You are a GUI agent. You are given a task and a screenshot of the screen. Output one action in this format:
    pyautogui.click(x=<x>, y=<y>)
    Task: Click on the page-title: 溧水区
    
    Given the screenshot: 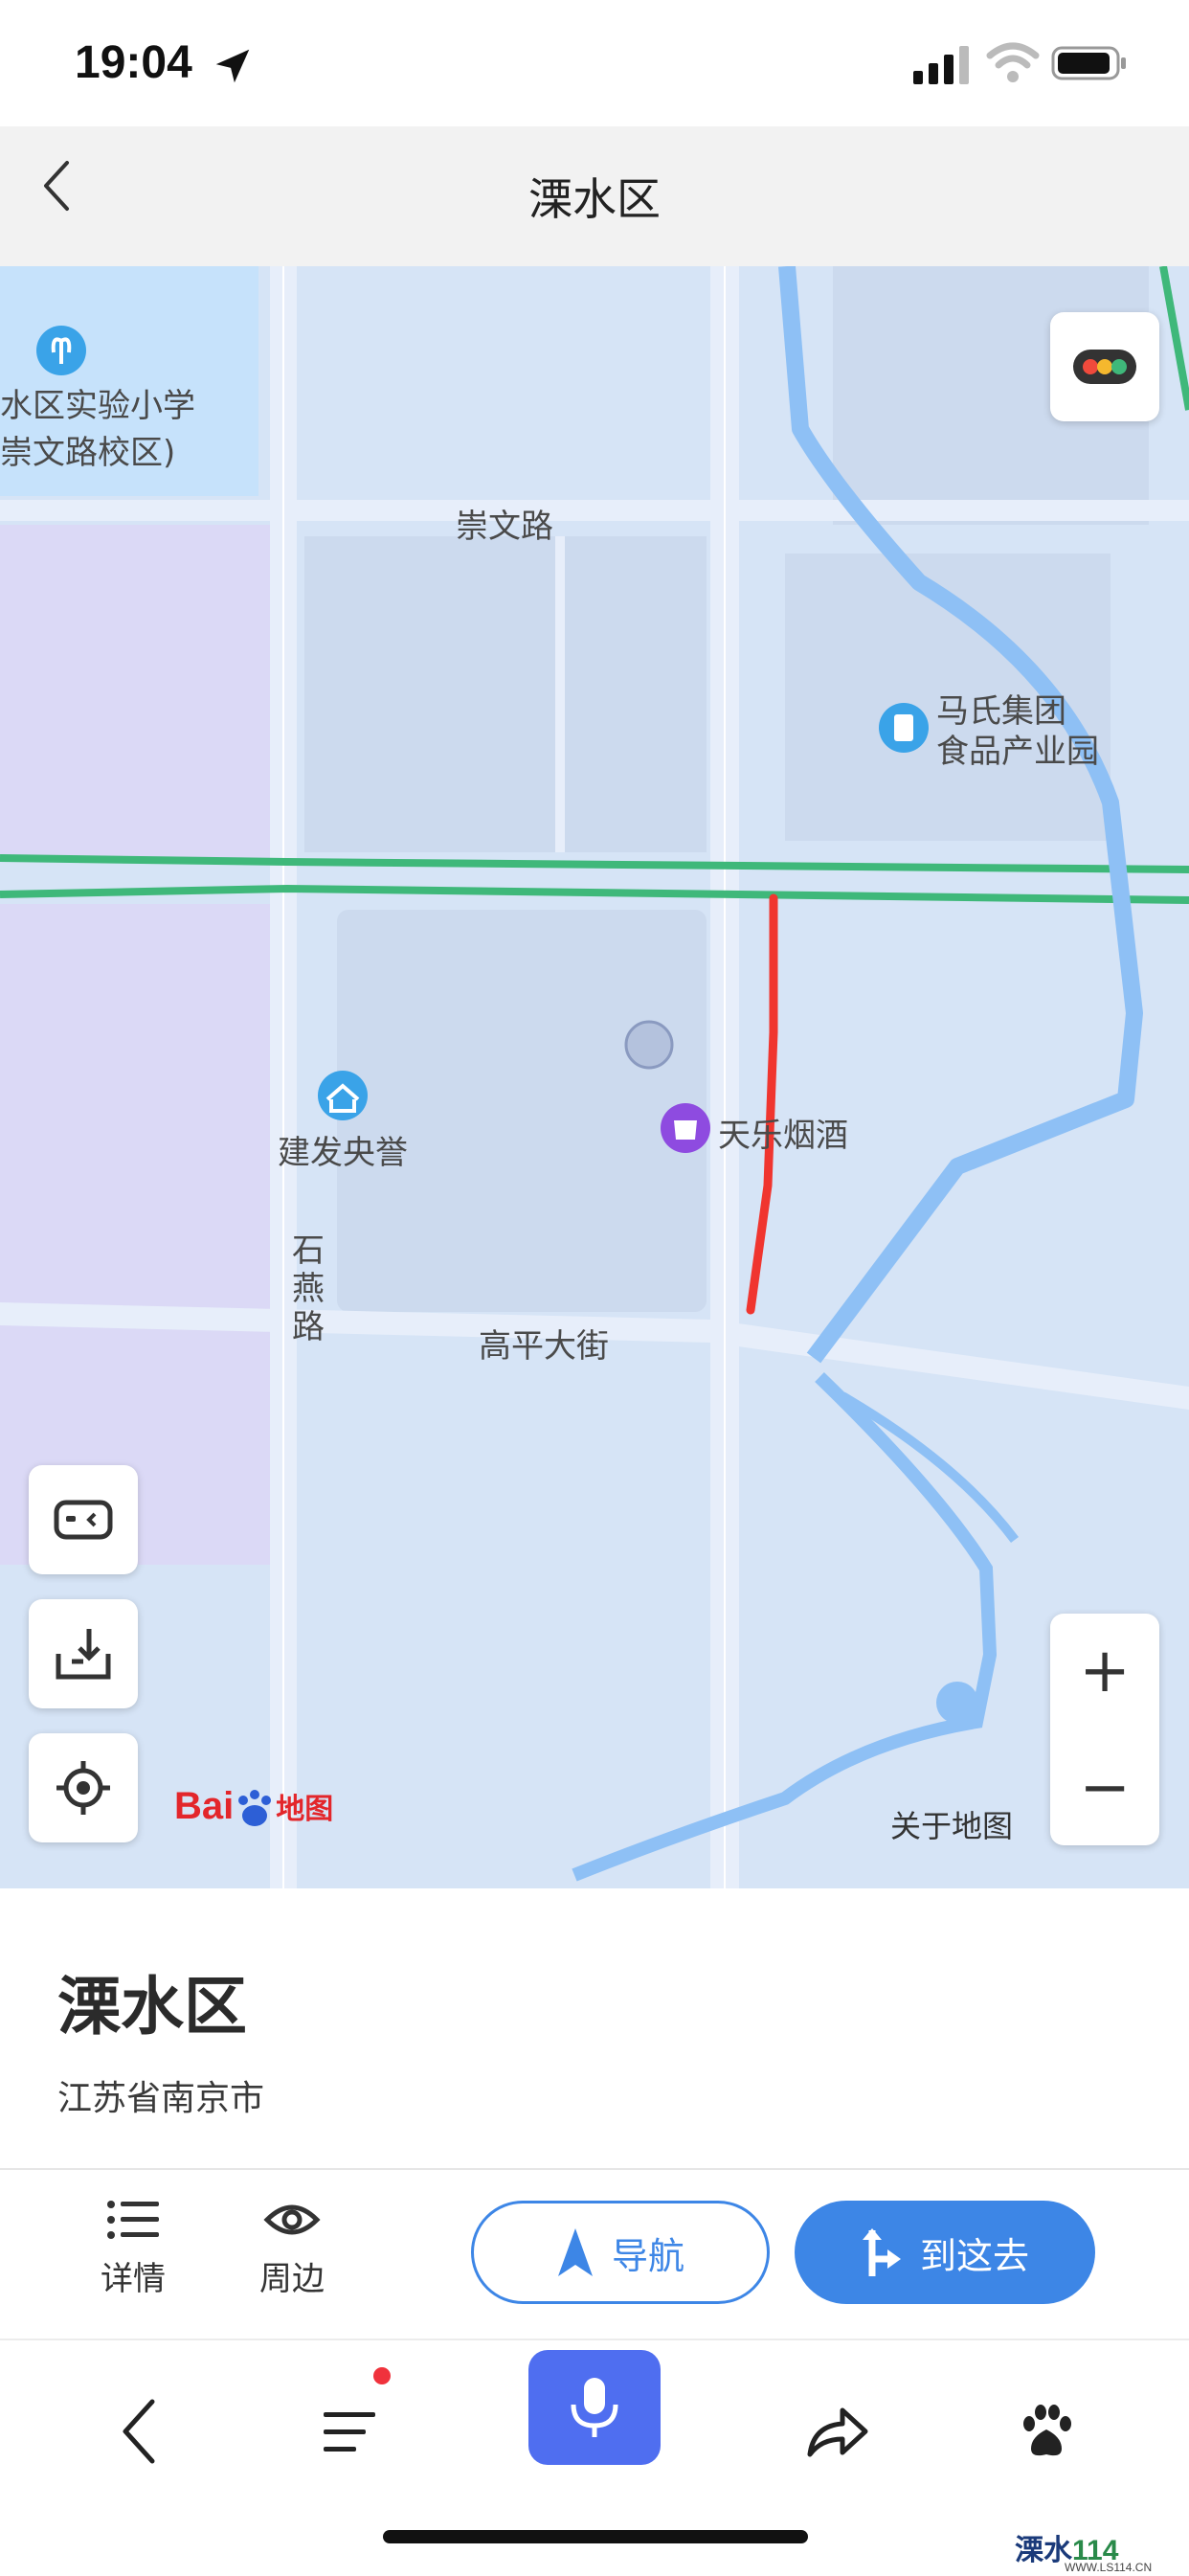 What is the action you would take?
    pyautogui.click(x=594, y=199)
    